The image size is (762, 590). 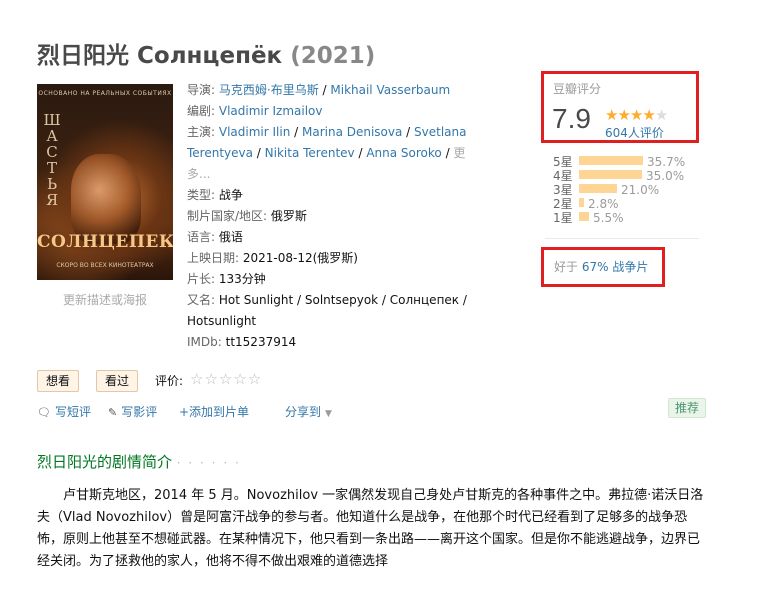 What do you see at coordinates (571, 118) in the screenshot?
I see `rating-score: 7.9` at bounding box center [571, 118].